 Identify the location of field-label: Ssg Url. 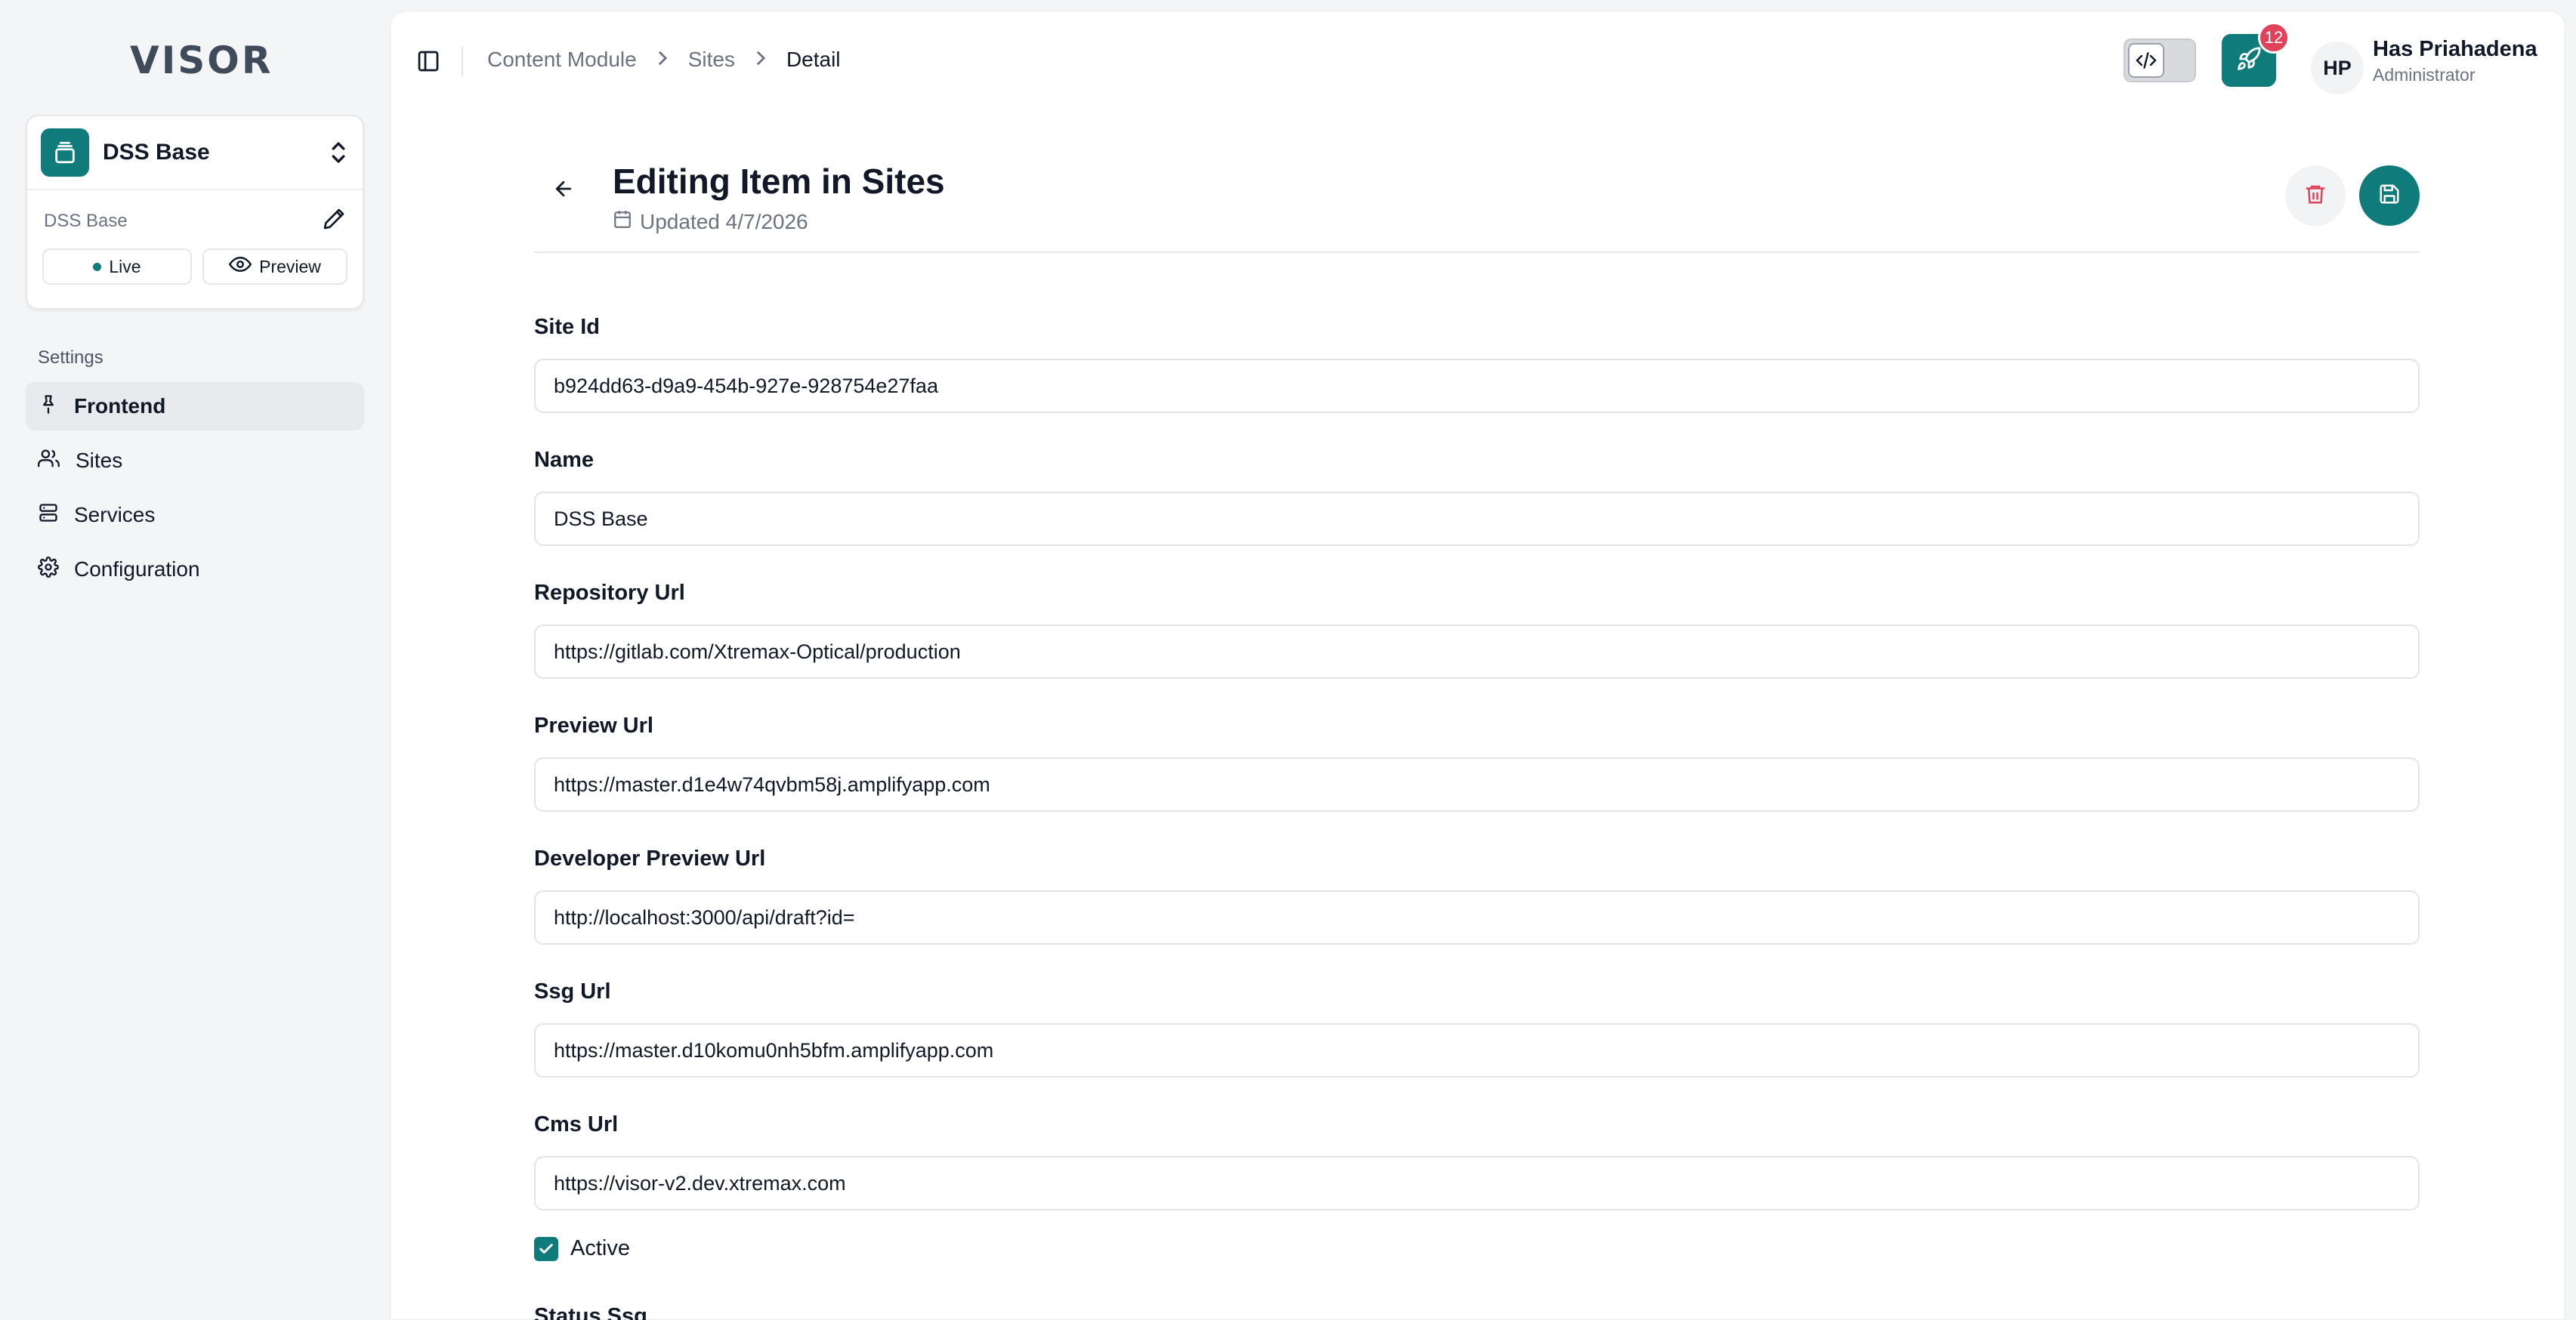
(572, 991).